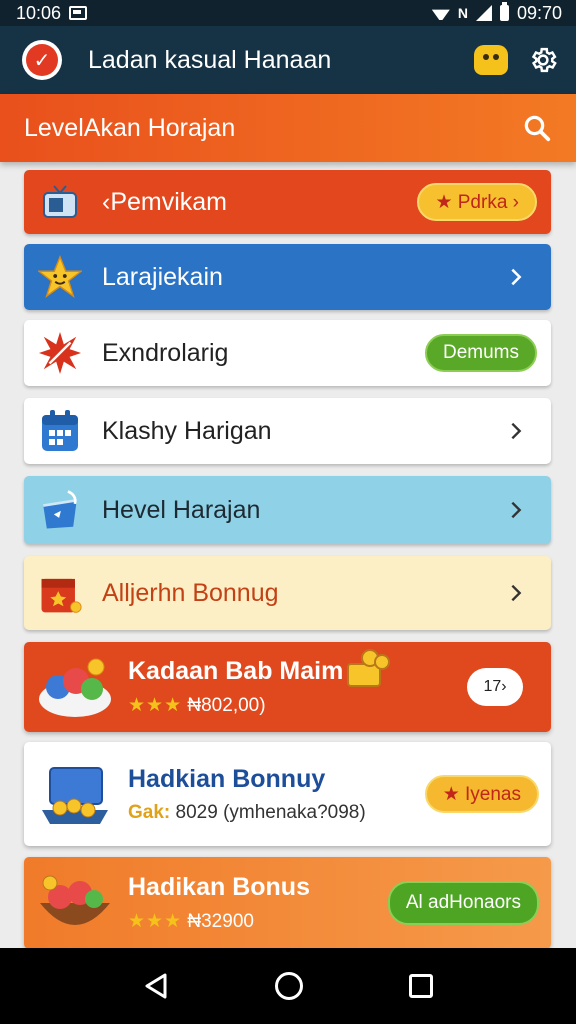  What do you see at coordinates (481, 794) in the screenshot?
I see `badge-button: ★ Iyenas` at bounding box center [481, 794].